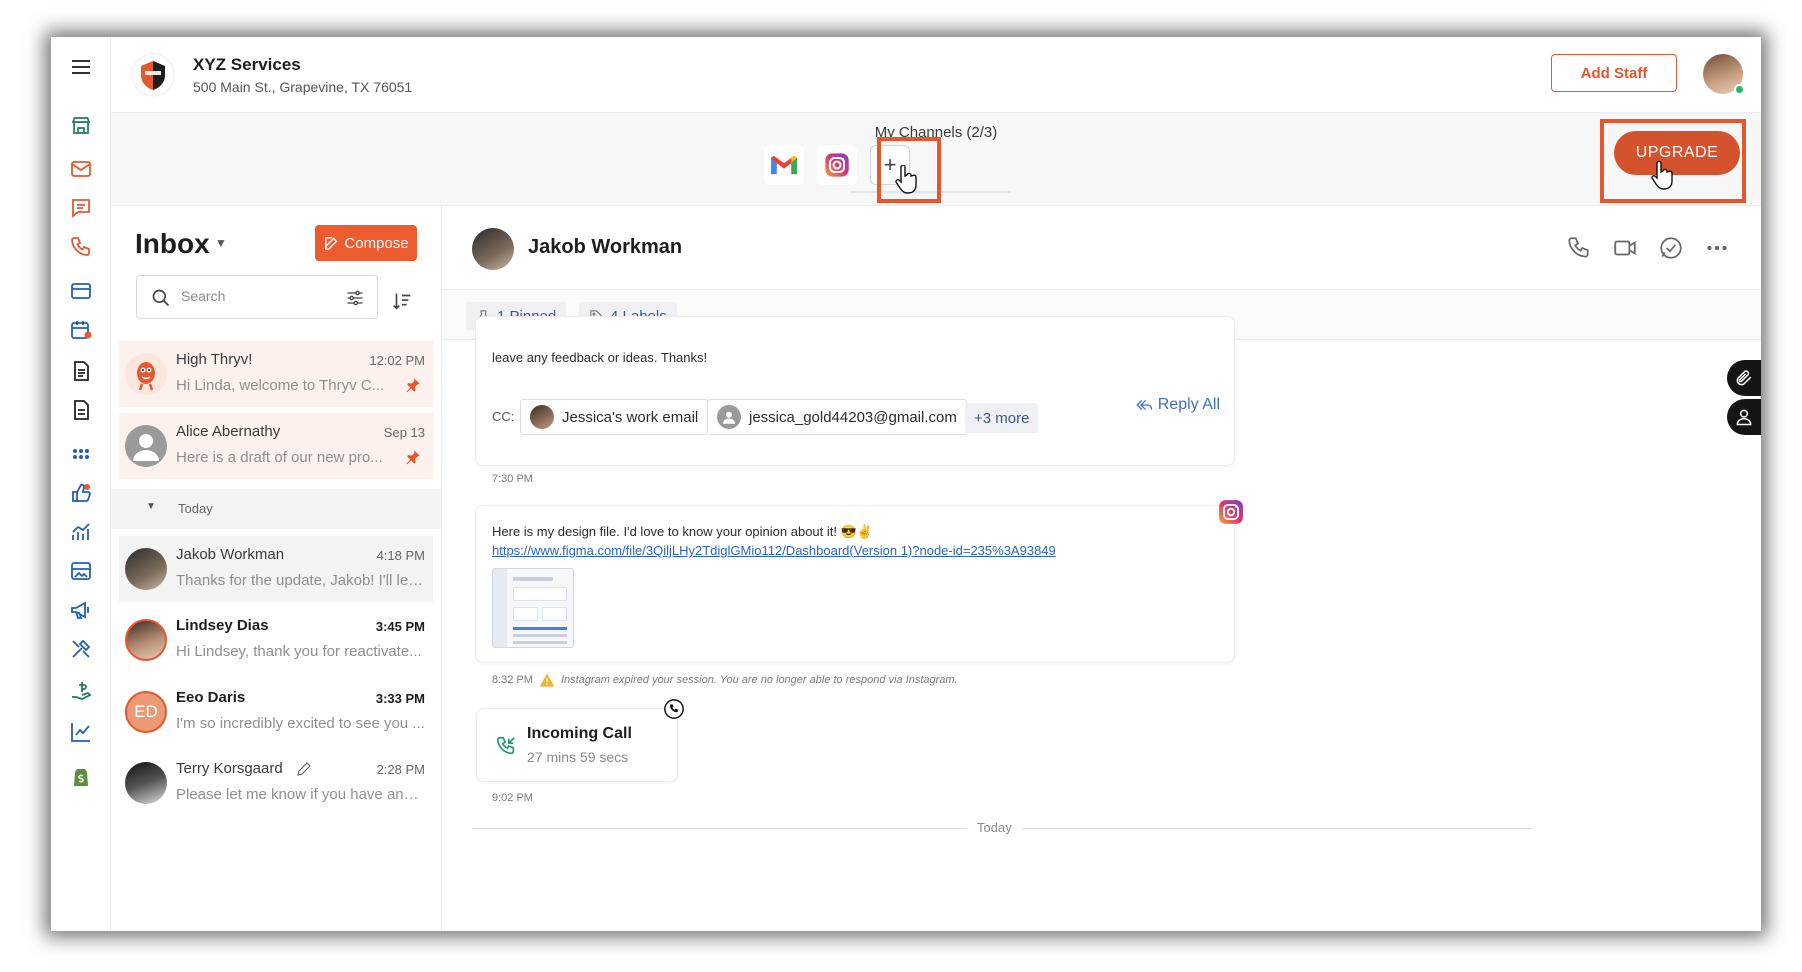 The image size is (1802, 972). I want to click on reply-all-label: Reply All, so click(1188, 404).